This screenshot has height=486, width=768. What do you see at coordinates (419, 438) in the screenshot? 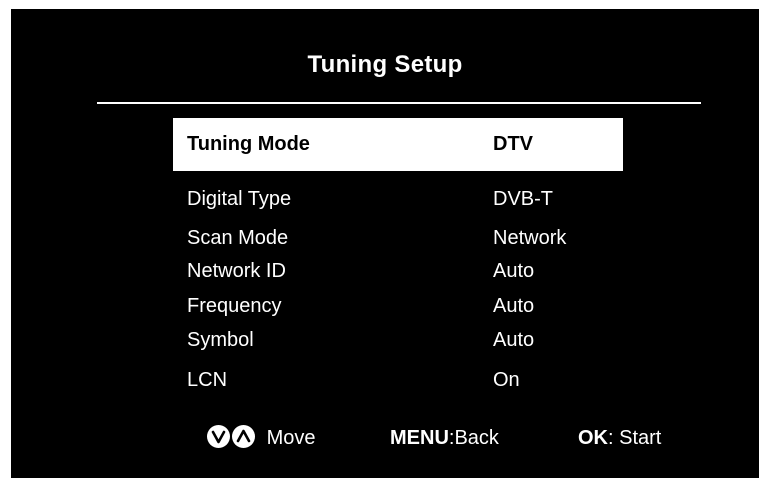
I see `menu-key-label: MENU` at bounding box center [419, 438].